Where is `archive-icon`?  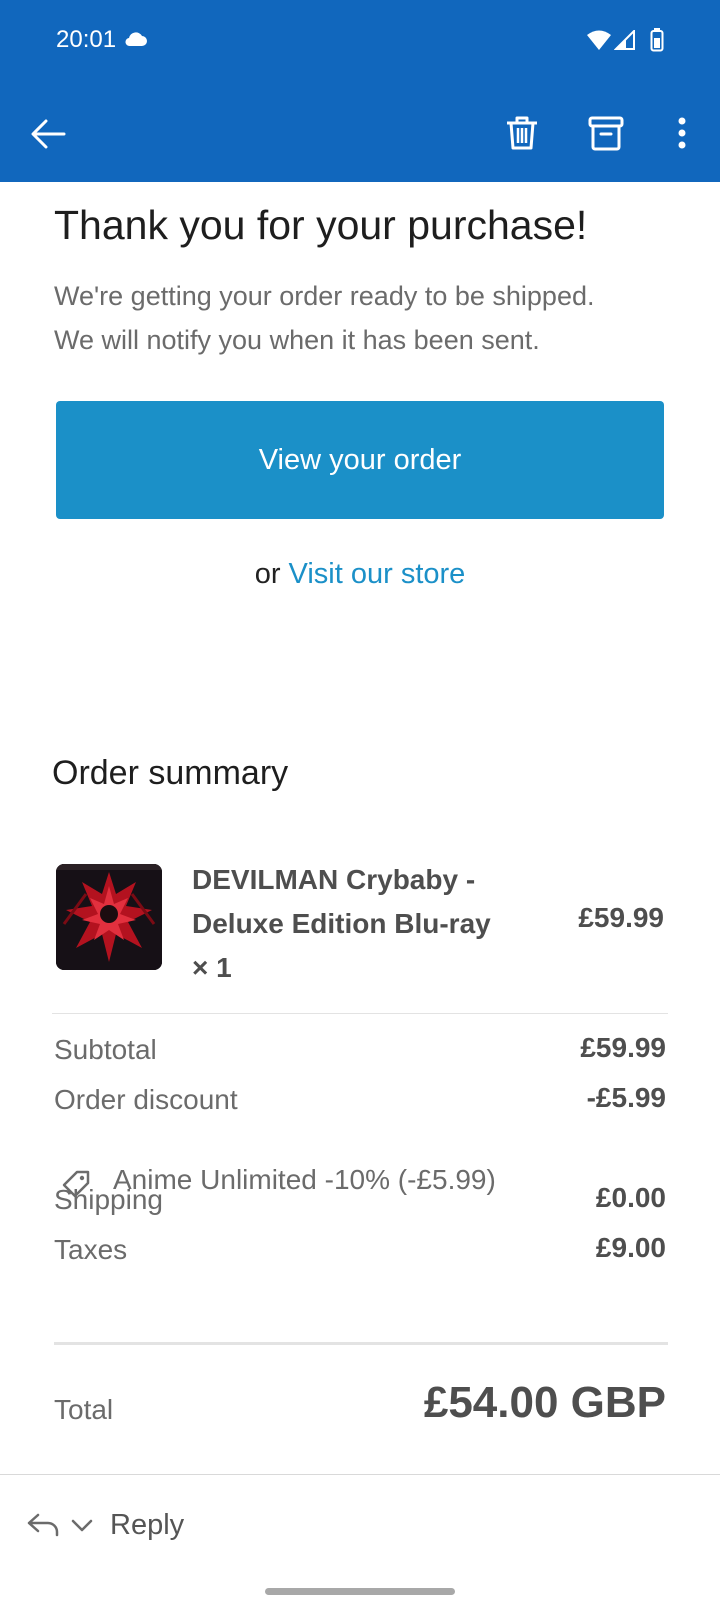 archive-icon is located at coordinates (606, 133).